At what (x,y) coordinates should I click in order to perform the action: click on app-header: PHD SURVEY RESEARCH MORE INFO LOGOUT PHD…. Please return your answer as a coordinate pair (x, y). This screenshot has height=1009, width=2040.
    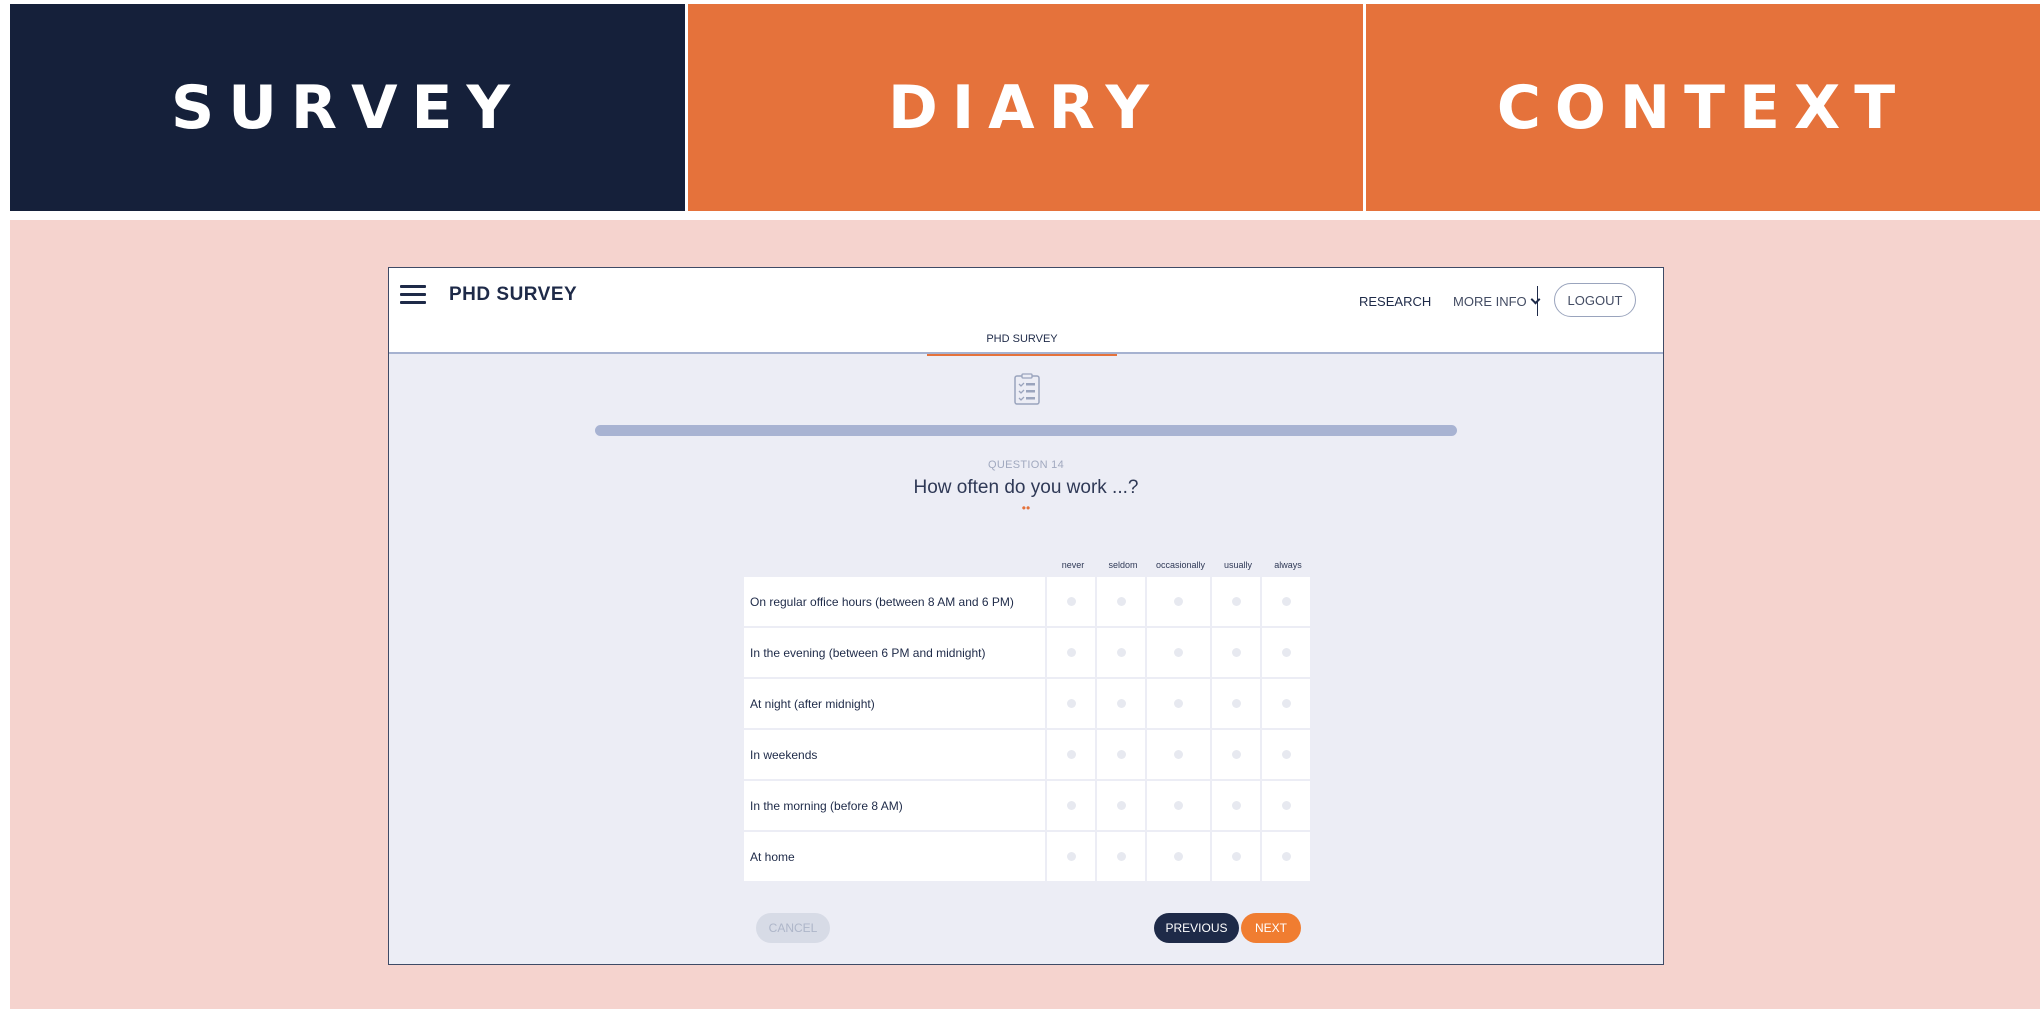
    Looking at the image, I should click on (1026, 312).